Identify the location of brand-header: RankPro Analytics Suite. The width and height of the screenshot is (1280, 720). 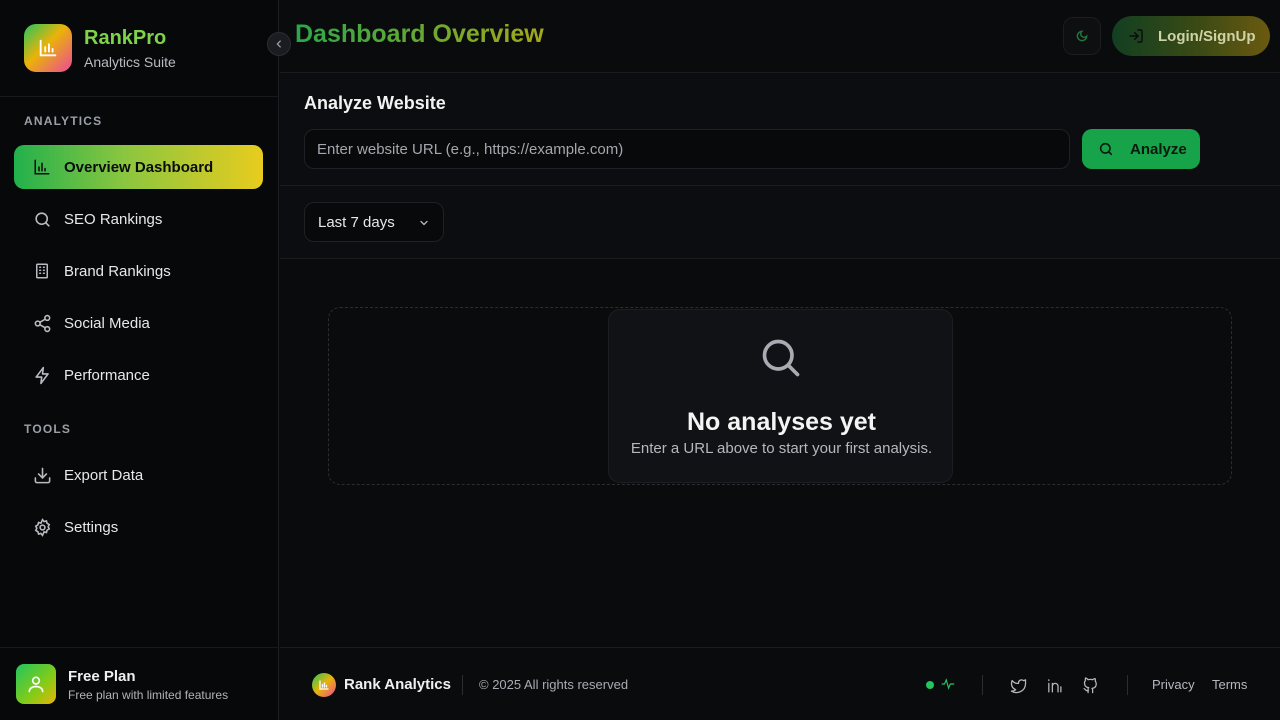
(139, 48).